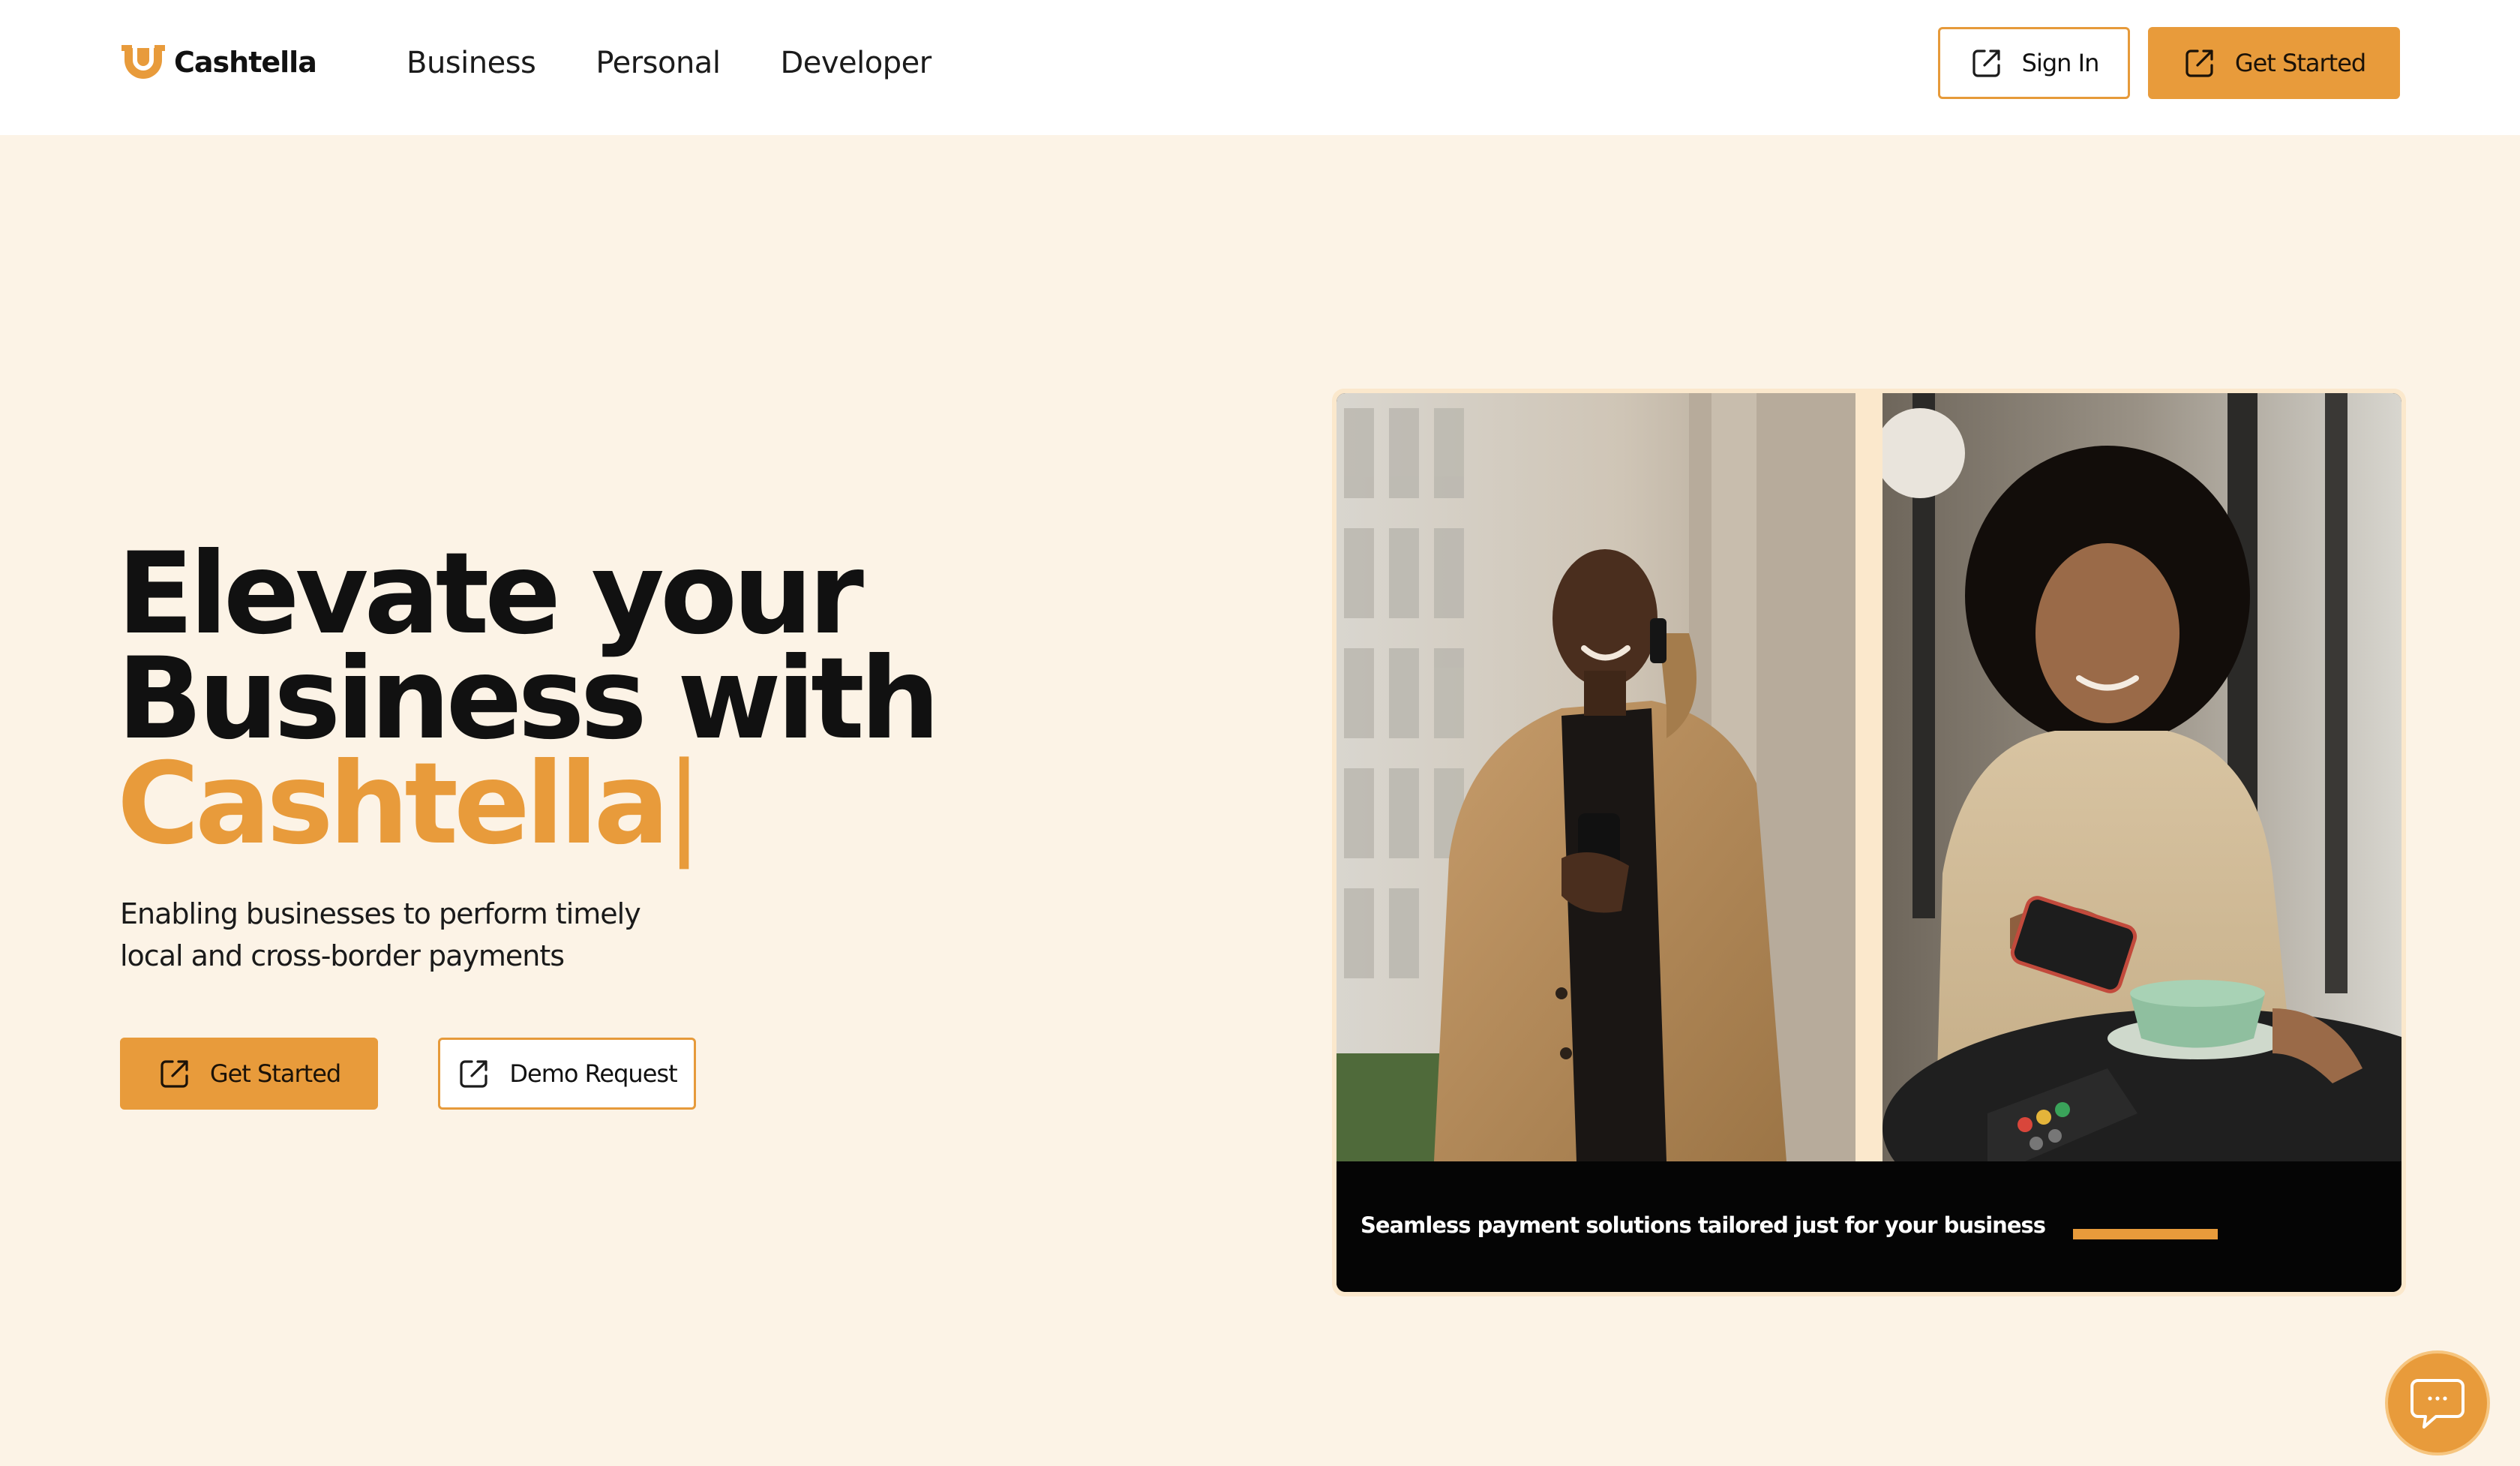 This screenshot has height=1466, width=2520. I want to click on primary-nav: Business Personal Developer, so click(669, 63).